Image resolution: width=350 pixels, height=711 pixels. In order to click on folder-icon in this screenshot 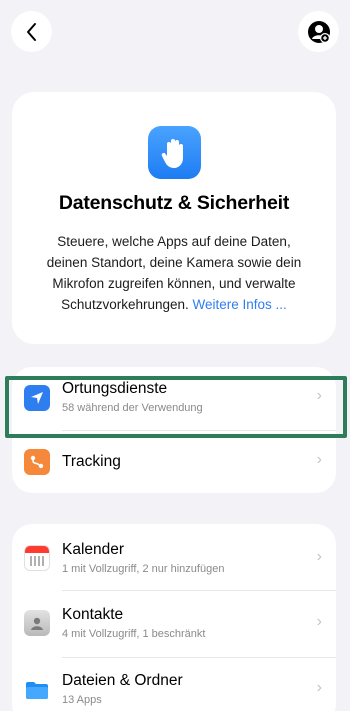, I will do `click(37, 690)`.